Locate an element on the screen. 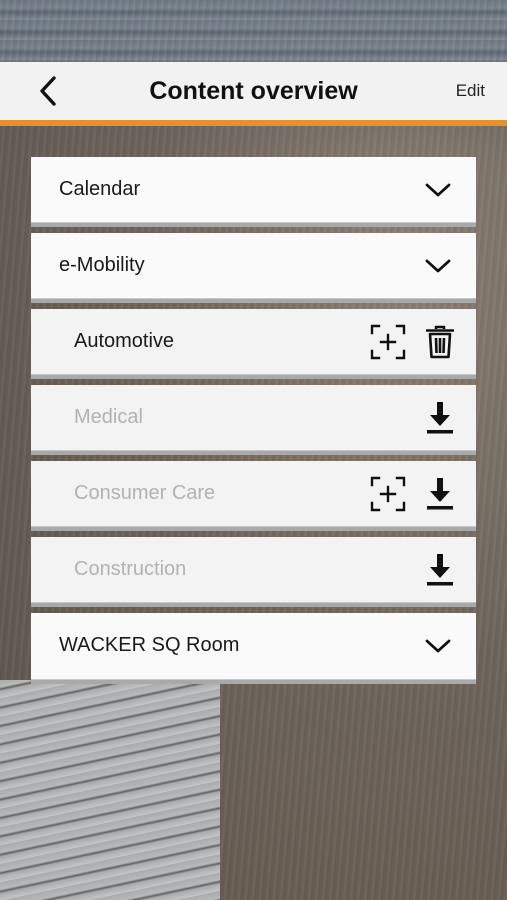 The width and height of the screenshot is (507, 900). navigation-bar: Content overview Edit is located at coordinates (253, 91).